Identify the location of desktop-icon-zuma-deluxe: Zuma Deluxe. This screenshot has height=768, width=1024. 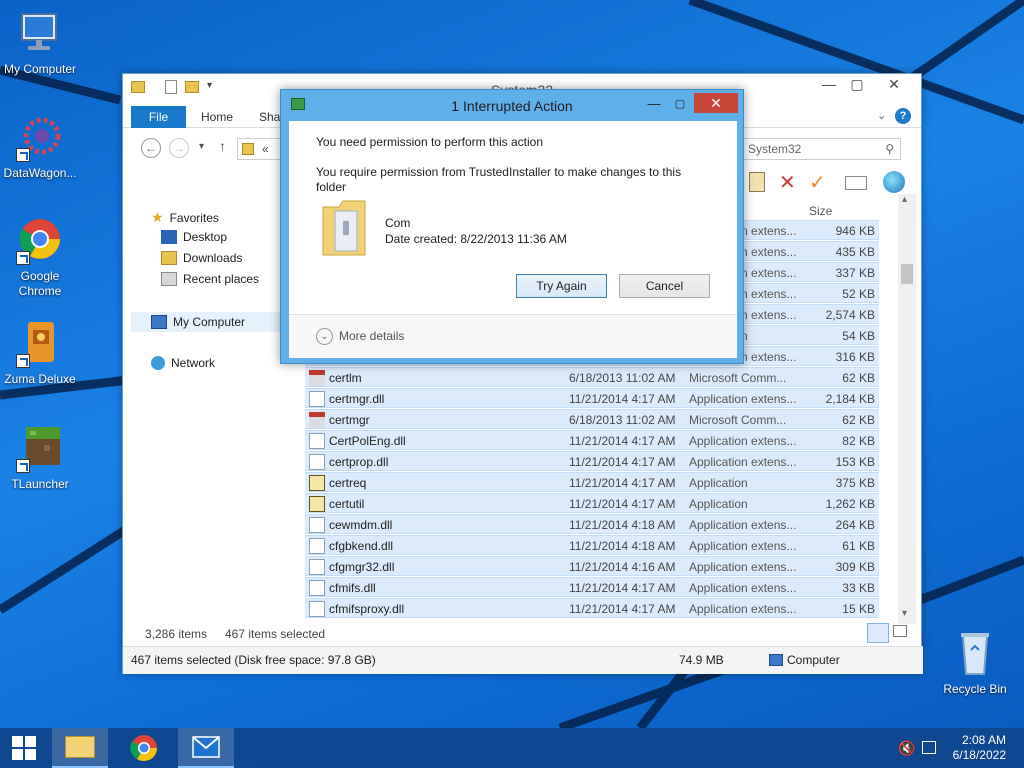
(40, 353).